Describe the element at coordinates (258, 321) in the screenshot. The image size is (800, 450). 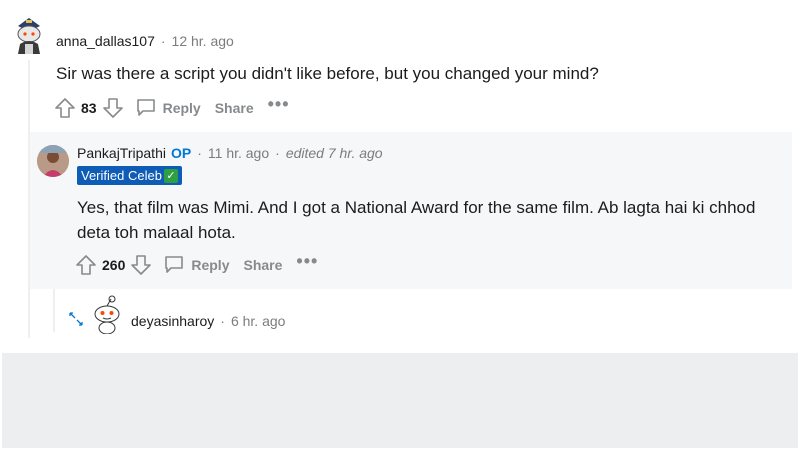
I see `collapsed-comment-timestamp: 6 hr. ago` at that location.